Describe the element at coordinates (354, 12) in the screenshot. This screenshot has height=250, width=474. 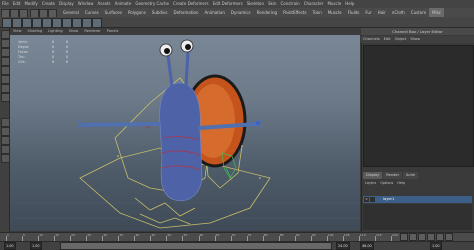
I see `shelf-tab: Fluids` at that location.